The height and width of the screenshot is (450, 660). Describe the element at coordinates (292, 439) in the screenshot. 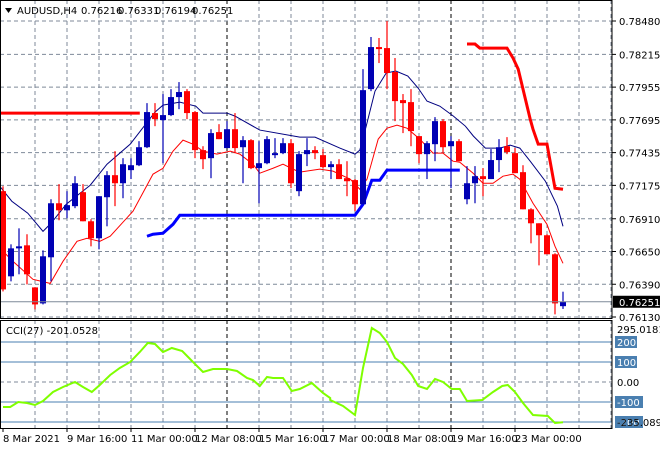

I see `time-label: 15 Mar 16:00` at that location.